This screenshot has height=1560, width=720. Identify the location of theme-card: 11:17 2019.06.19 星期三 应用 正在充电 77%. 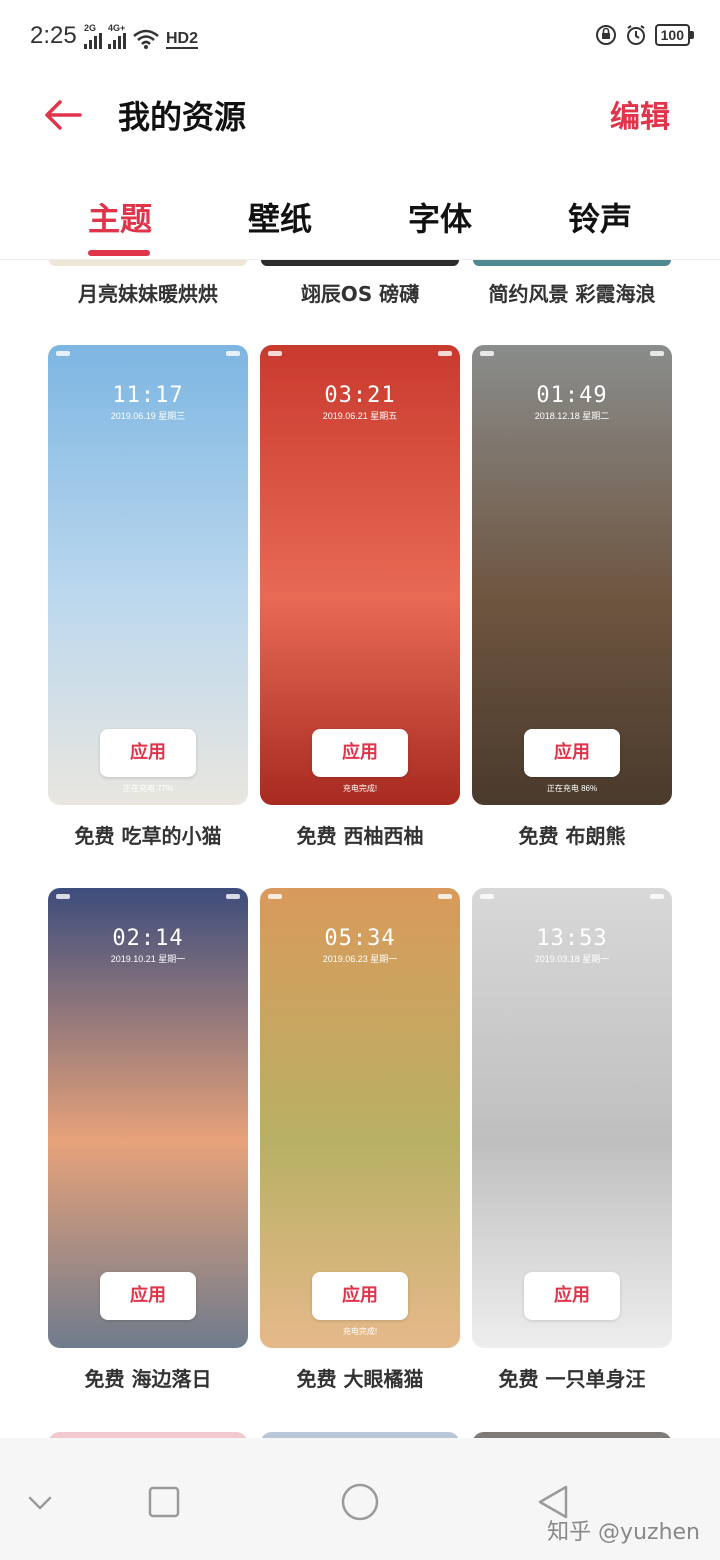
(148, 575).